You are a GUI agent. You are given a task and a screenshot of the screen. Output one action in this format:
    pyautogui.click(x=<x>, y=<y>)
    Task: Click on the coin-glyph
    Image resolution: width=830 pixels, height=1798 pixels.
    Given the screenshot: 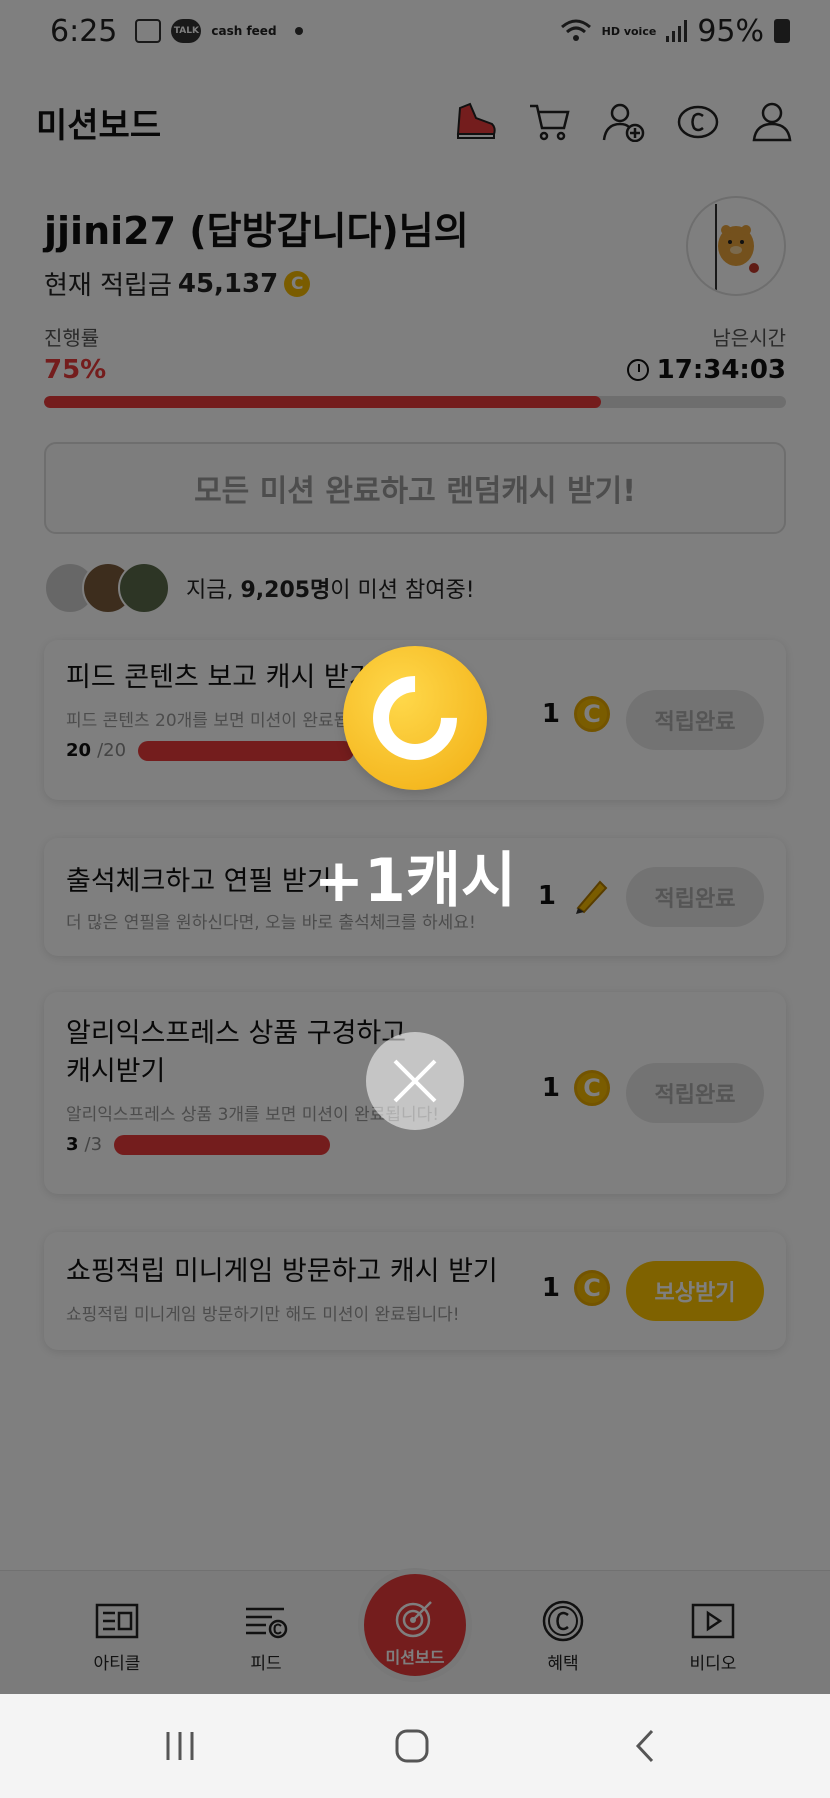 What is the action you would take?
    pyautogui.click(x=415, y=718)
    